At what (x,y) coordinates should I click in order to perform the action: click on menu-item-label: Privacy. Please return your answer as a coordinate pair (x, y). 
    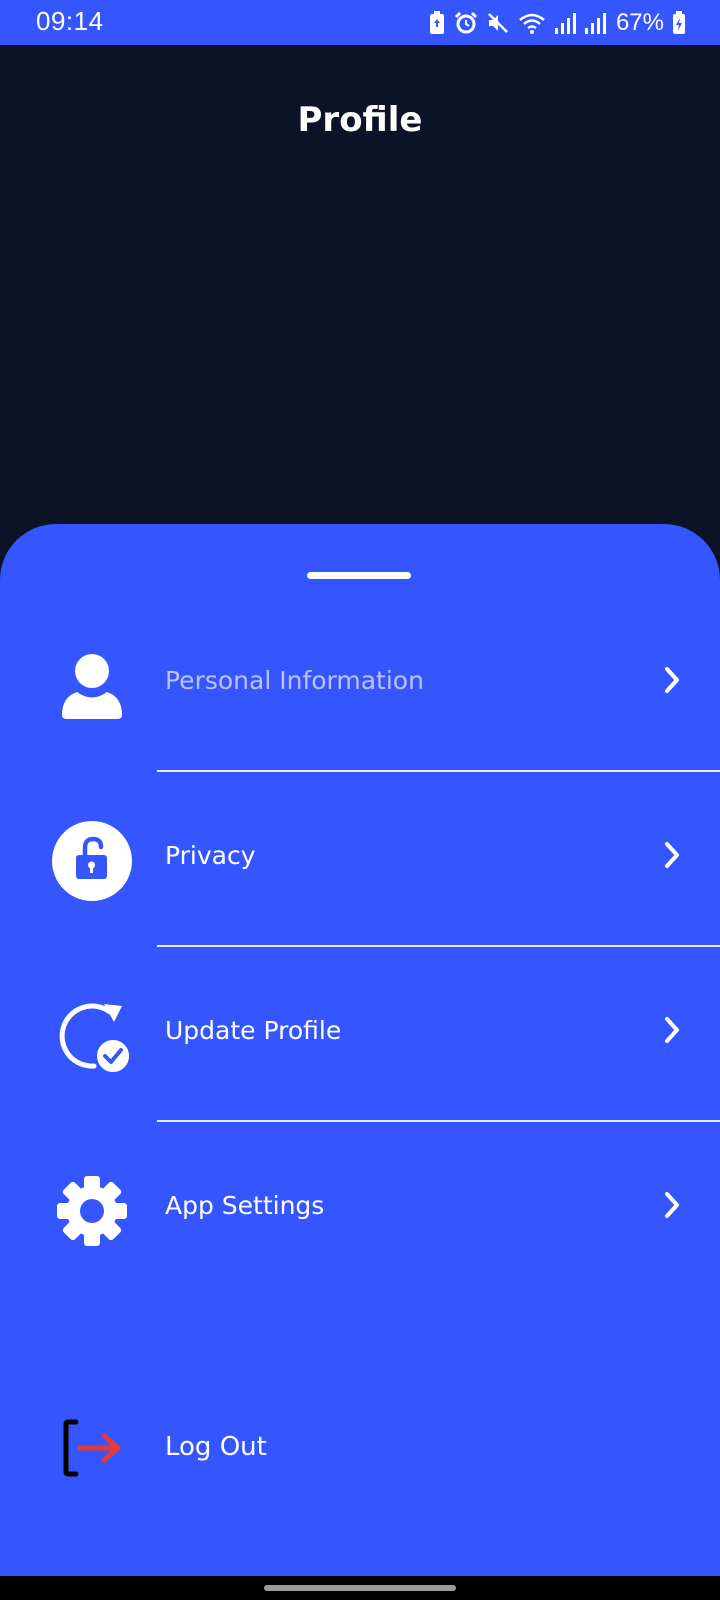
    Looking at the image, I should click on (210, 855).